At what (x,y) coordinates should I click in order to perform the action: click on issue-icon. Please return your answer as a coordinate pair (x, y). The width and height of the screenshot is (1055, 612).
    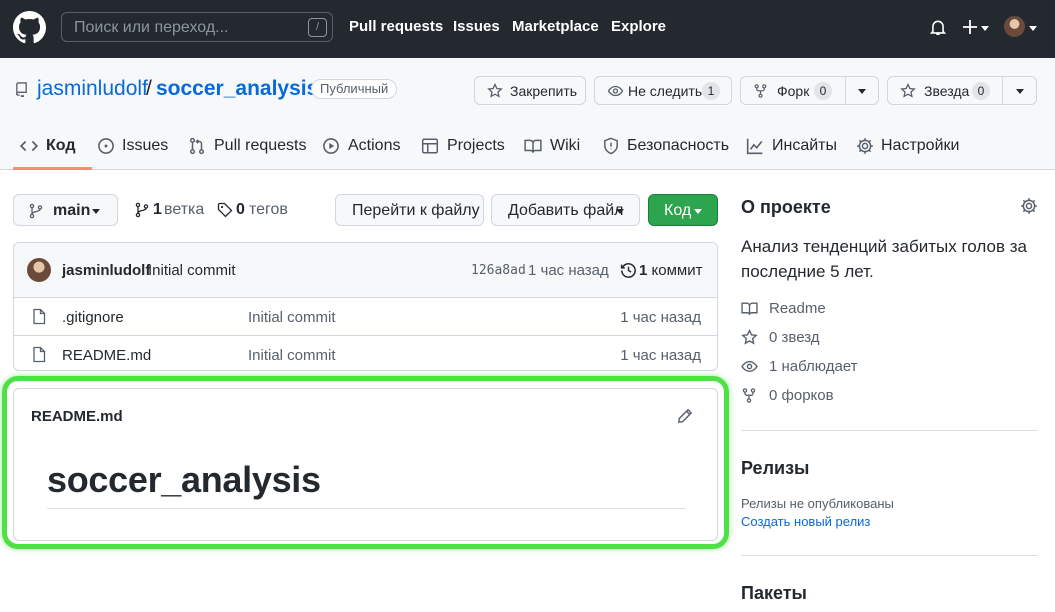
    Looking at the image, I should click on (106, 146).